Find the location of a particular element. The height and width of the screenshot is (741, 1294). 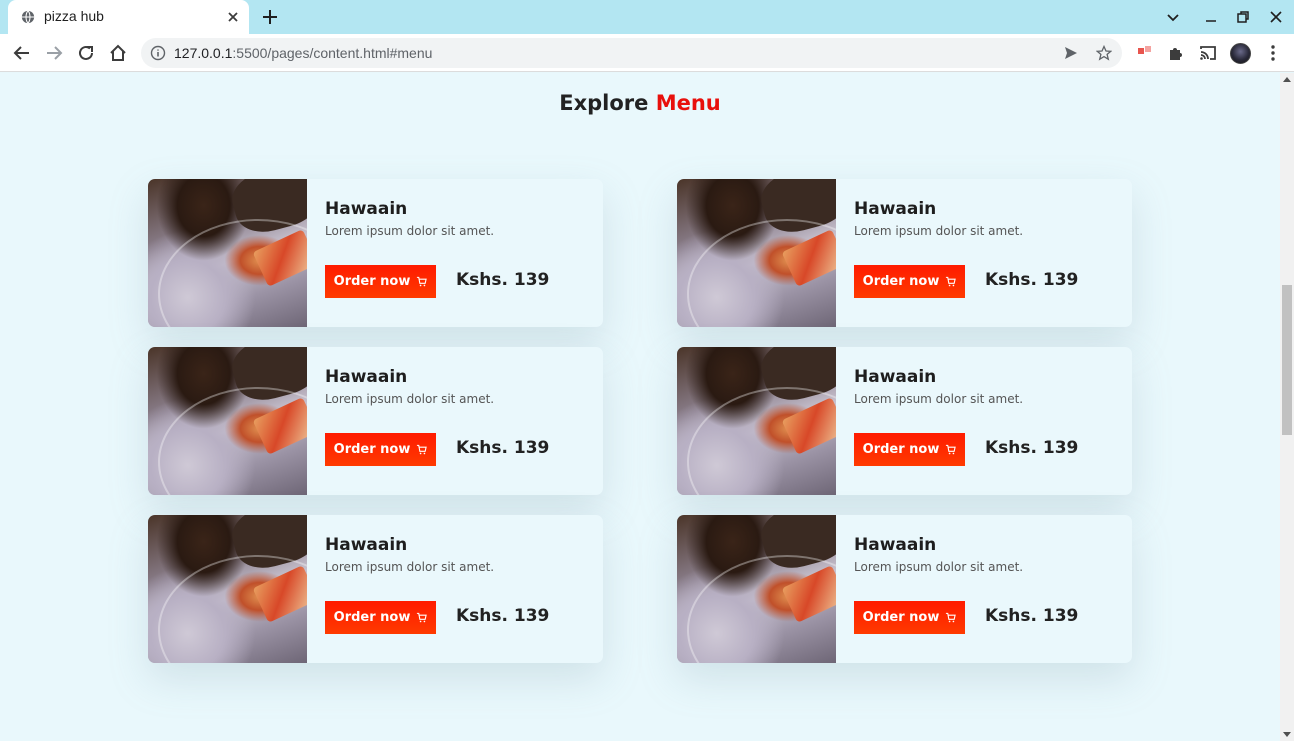

page-scrollbar is located at coordinates (1287, 407).